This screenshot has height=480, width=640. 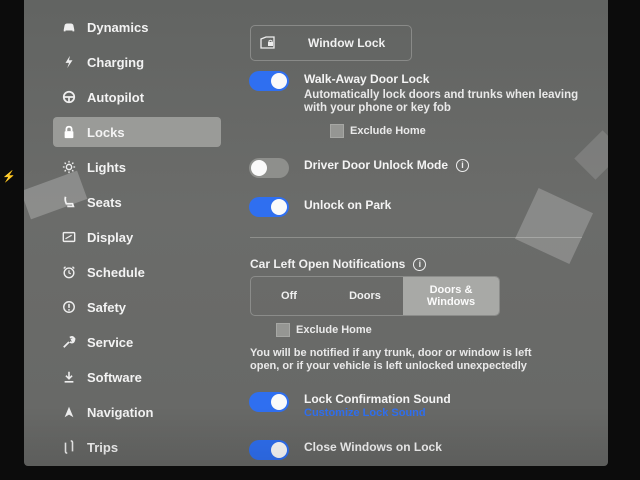 I want to click on walk-away-exclude-home: Exclude Home, so click(x=378, y=131).